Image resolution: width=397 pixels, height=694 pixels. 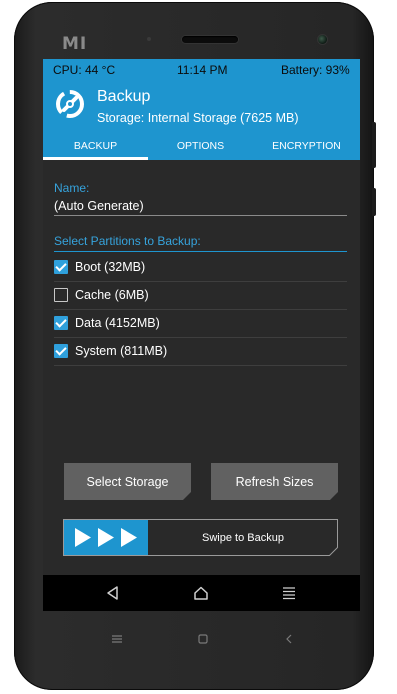 What do you see at coordinates (203, 639) in the screenshot?
I see `hardware-home-icon` at bounding box center [203, 639].